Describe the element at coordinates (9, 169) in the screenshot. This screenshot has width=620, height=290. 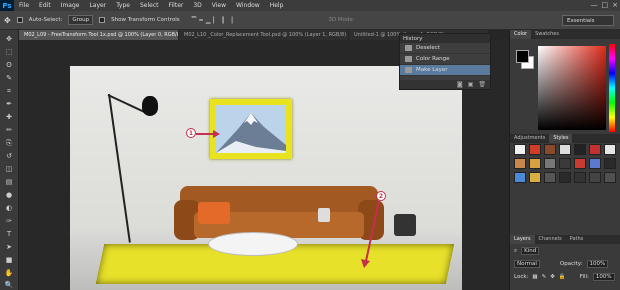
I see `eraser-tool-icon: ◫` at that location.